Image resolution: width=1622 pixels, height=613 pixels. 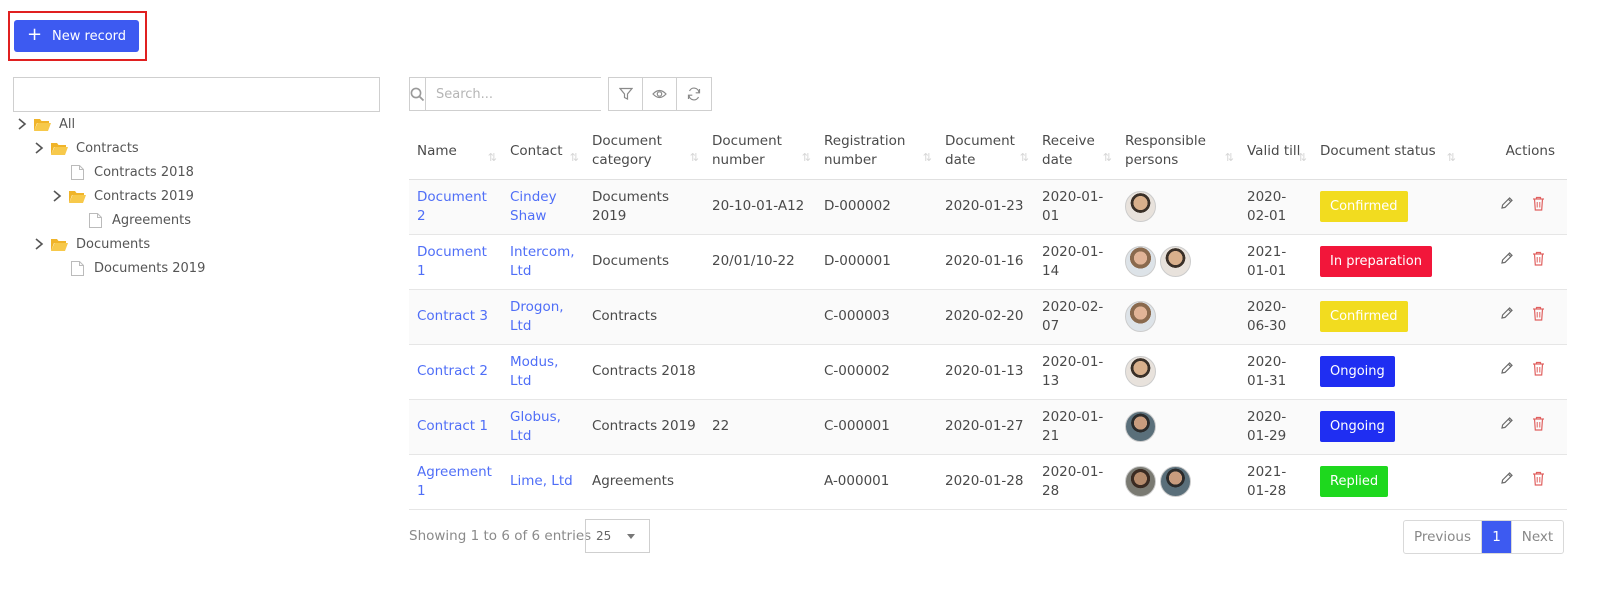 What do you see at coordinates (1354, 481) in the screenshot?
I see `status-badge: Replied` at bounding box center [1354, 481].